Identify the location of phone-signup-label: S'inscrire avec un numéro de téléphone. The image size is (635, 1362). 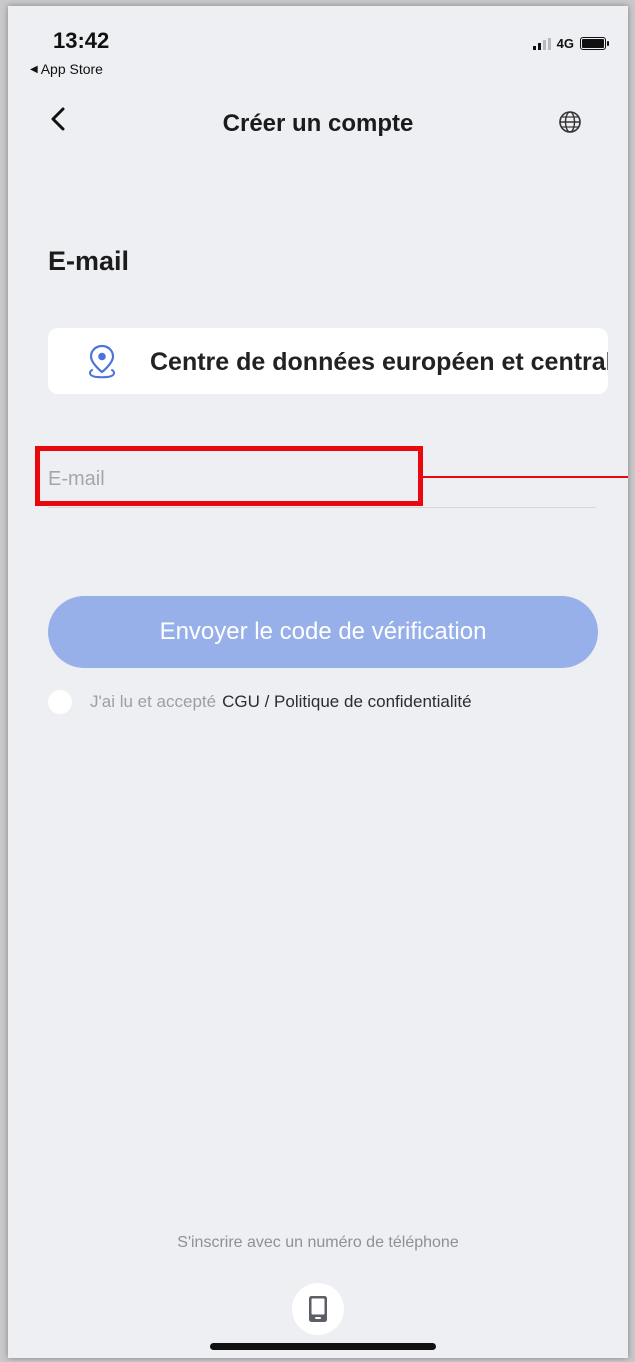
(318, 1242).